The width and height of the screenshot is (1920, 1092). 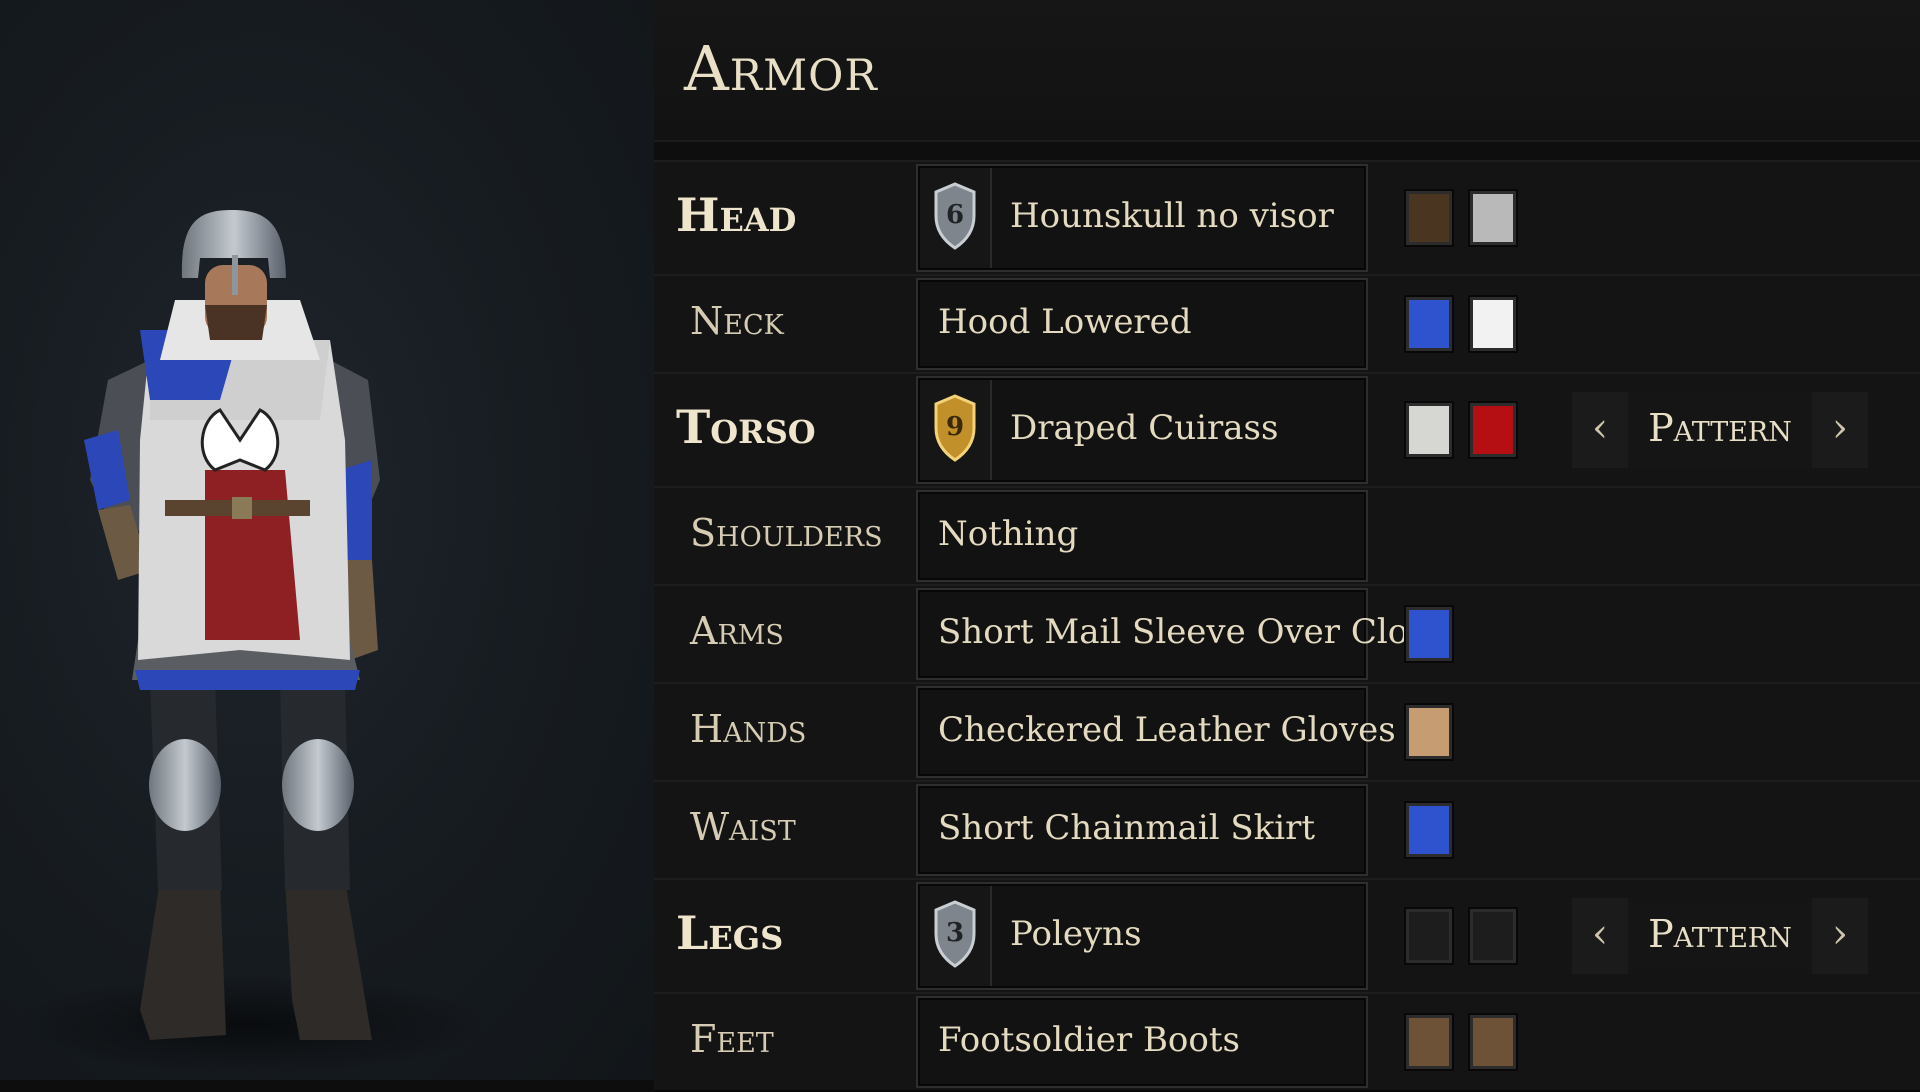 I want to click on item-name-torso: Draped Cuirass, so click(x=1144, y=428).